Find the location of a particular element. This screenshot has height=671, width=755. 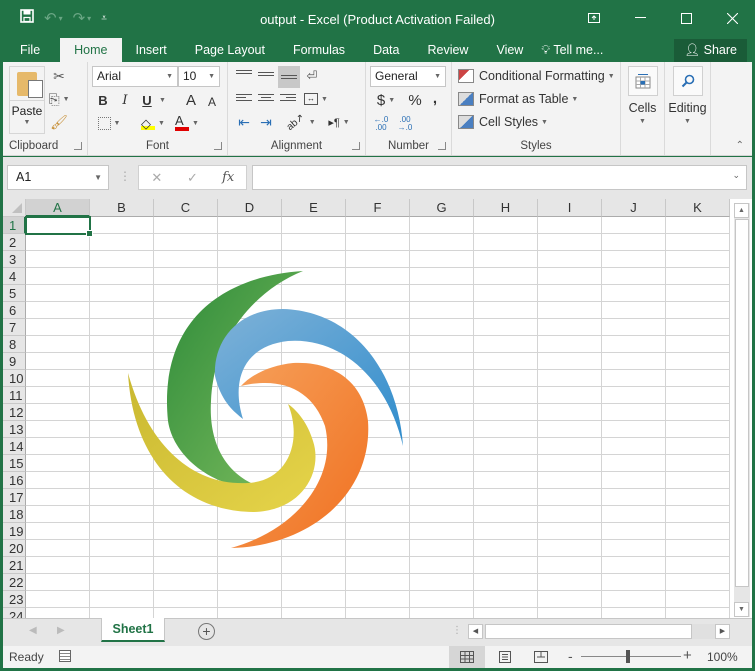

column-header-e: E is located at coordinates (314, 208).